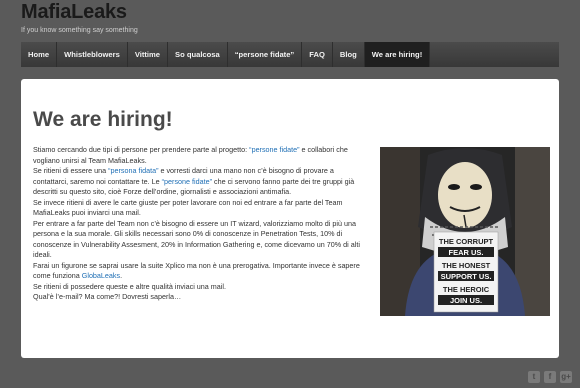  What do you see at coordinates (198, 54) in the screenshot?
I see `nav-item-so-qualcosa: So qualcosa` at bounding box center [198, 54].